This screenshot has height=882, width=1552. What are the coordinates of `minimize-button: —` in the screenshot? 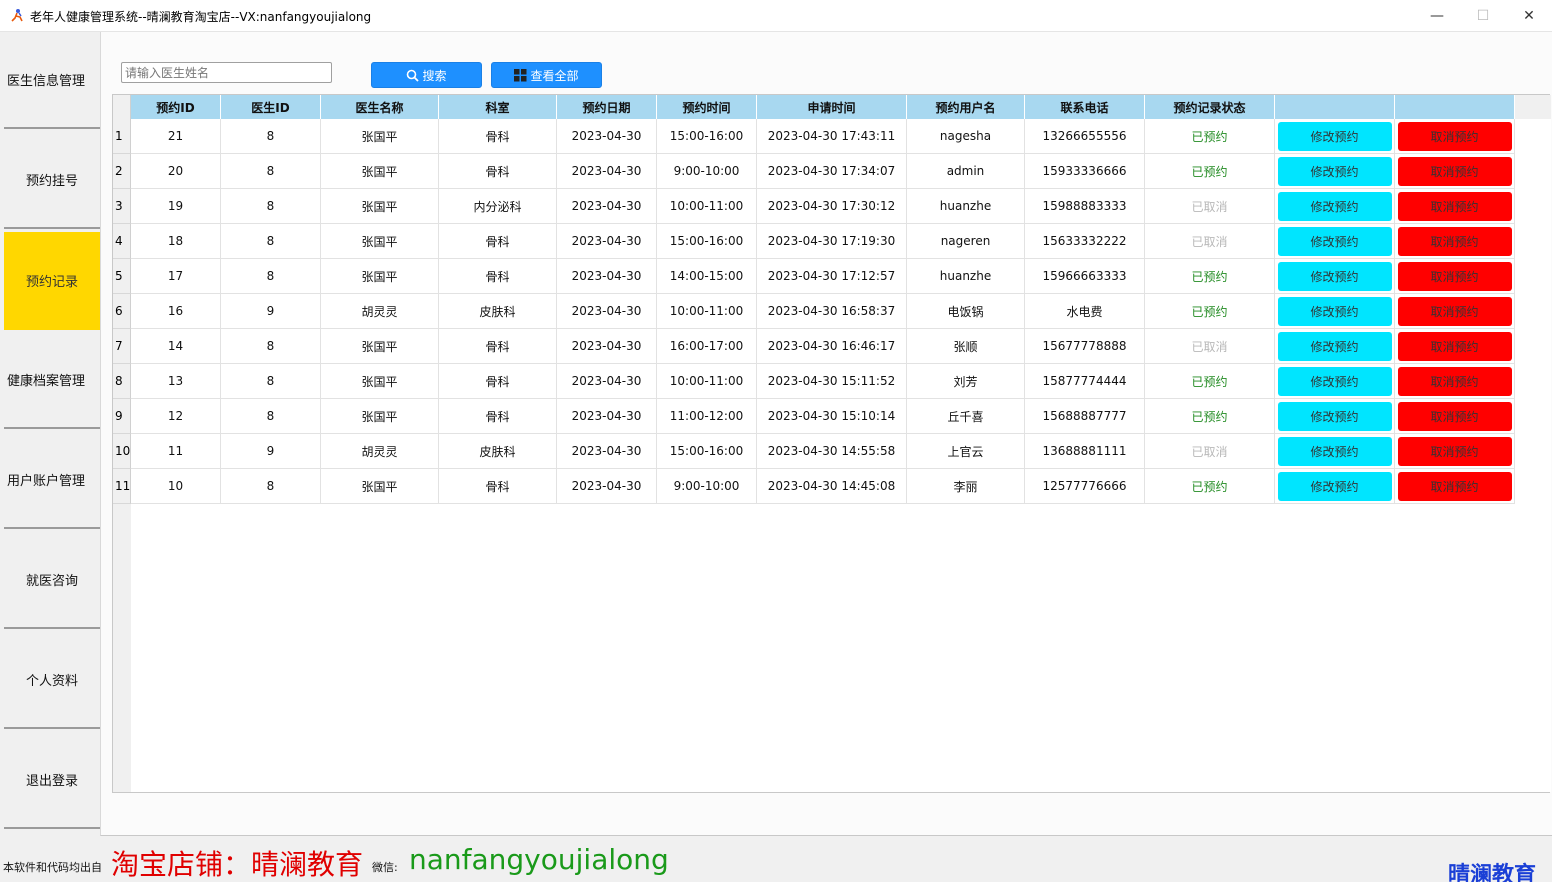 It's located at (1437, 15).